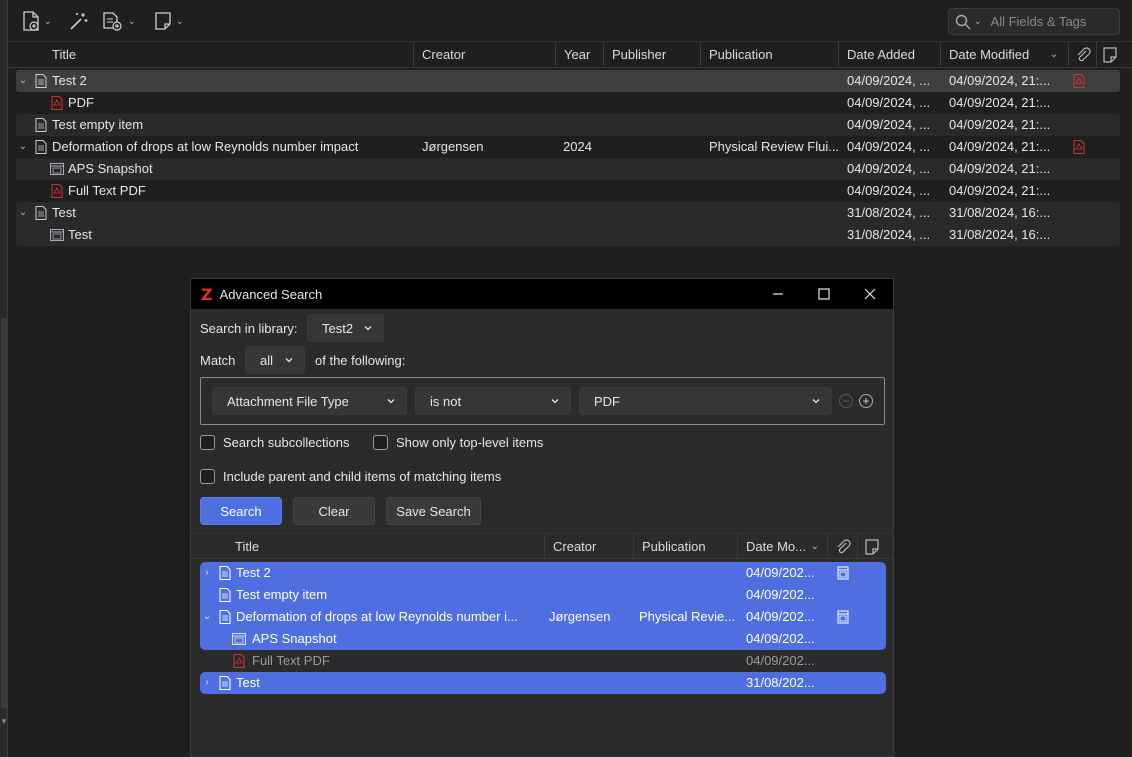 The width and height of the screenshot is (1132, 757). What do you see at coordinates (778, 294) in the screenshot?
I see `minimize-button` at bounding box center [778, 294].